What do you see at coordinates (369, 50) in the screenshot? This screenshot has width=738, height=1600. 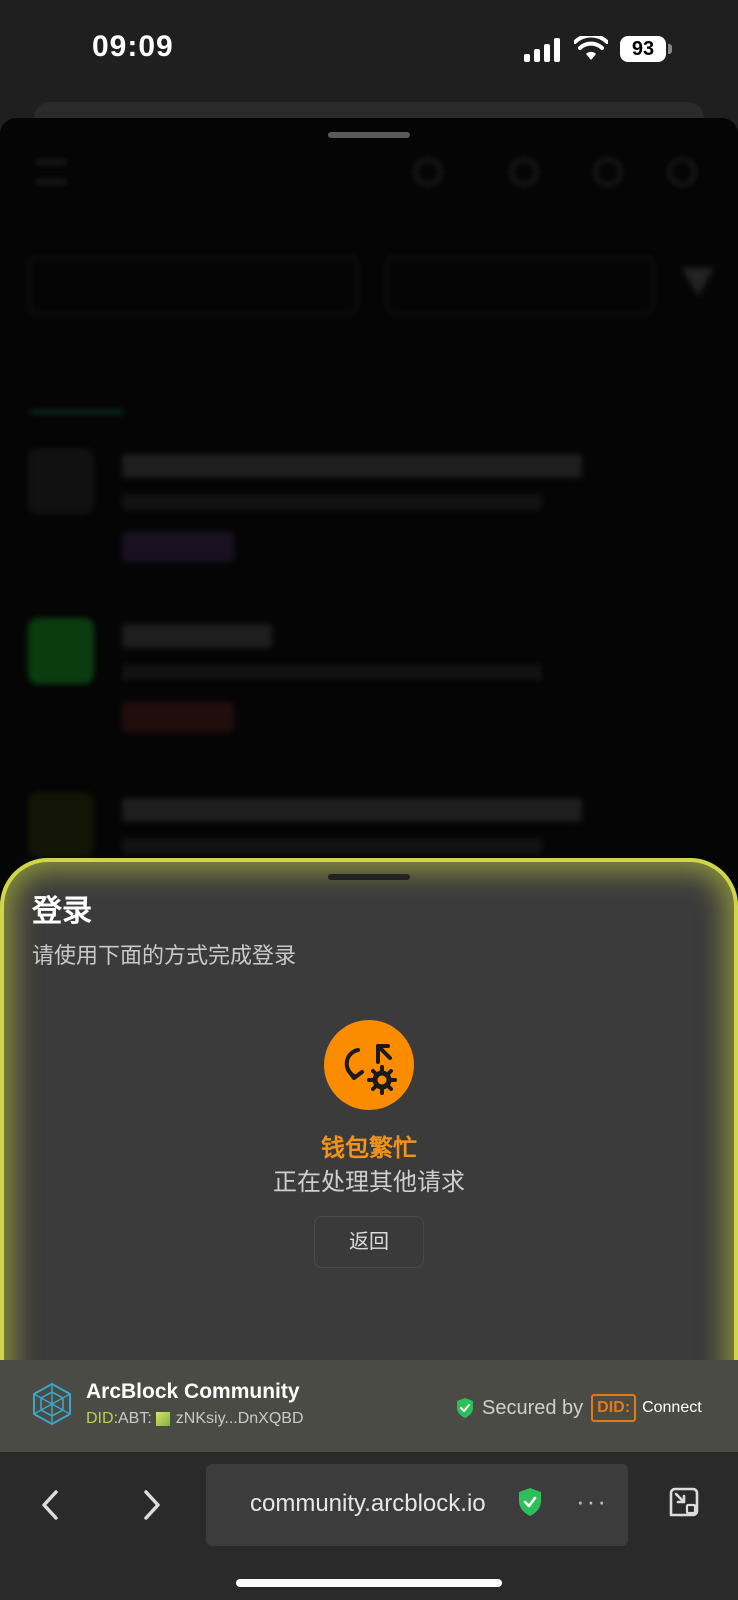 I see `status-bar: 09:09 93` at bounding box center [369, 50].